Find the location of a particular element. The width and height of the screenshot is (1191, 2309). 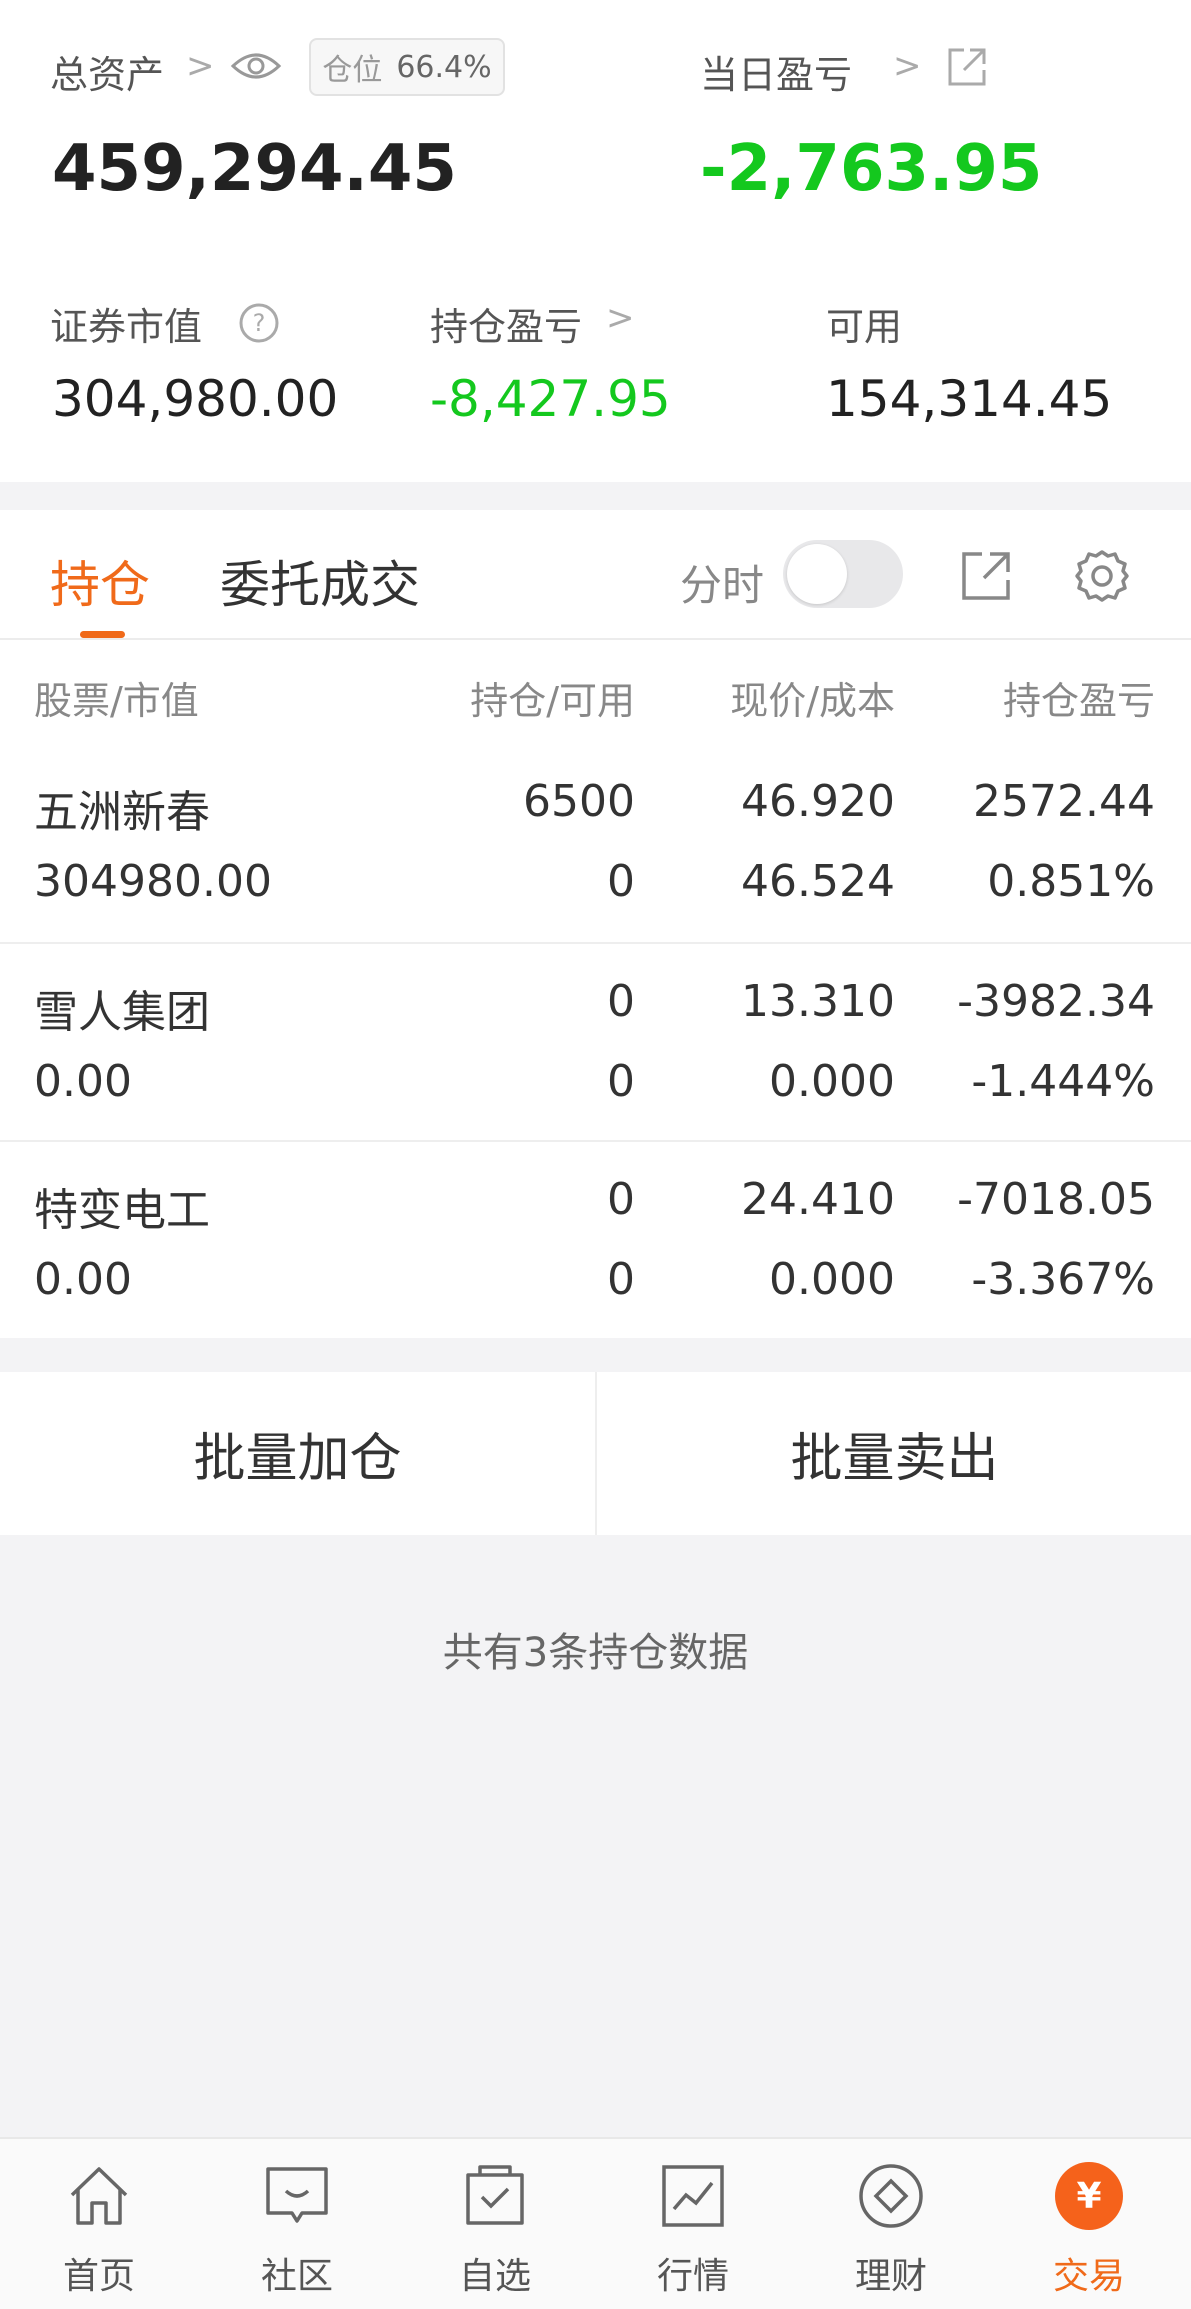

position-ratio-badge: 仓位 66.4% is located at coordinates (407, 67).